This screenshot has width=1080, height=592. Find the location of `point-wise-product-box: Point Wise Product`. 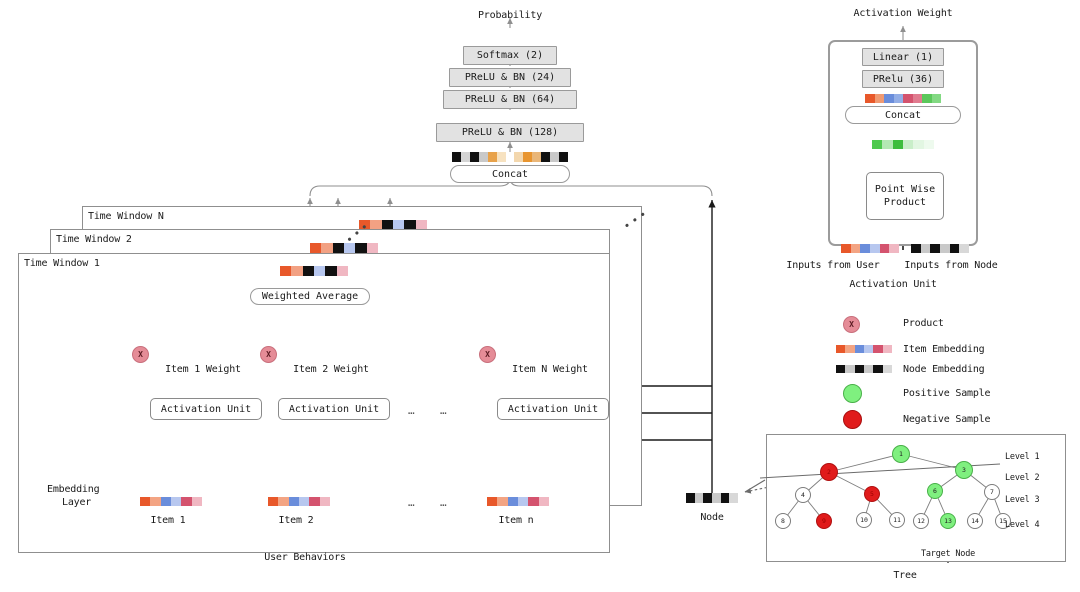

point-wise-product-box: Point Wise Product is located at coordinates (905, 196).